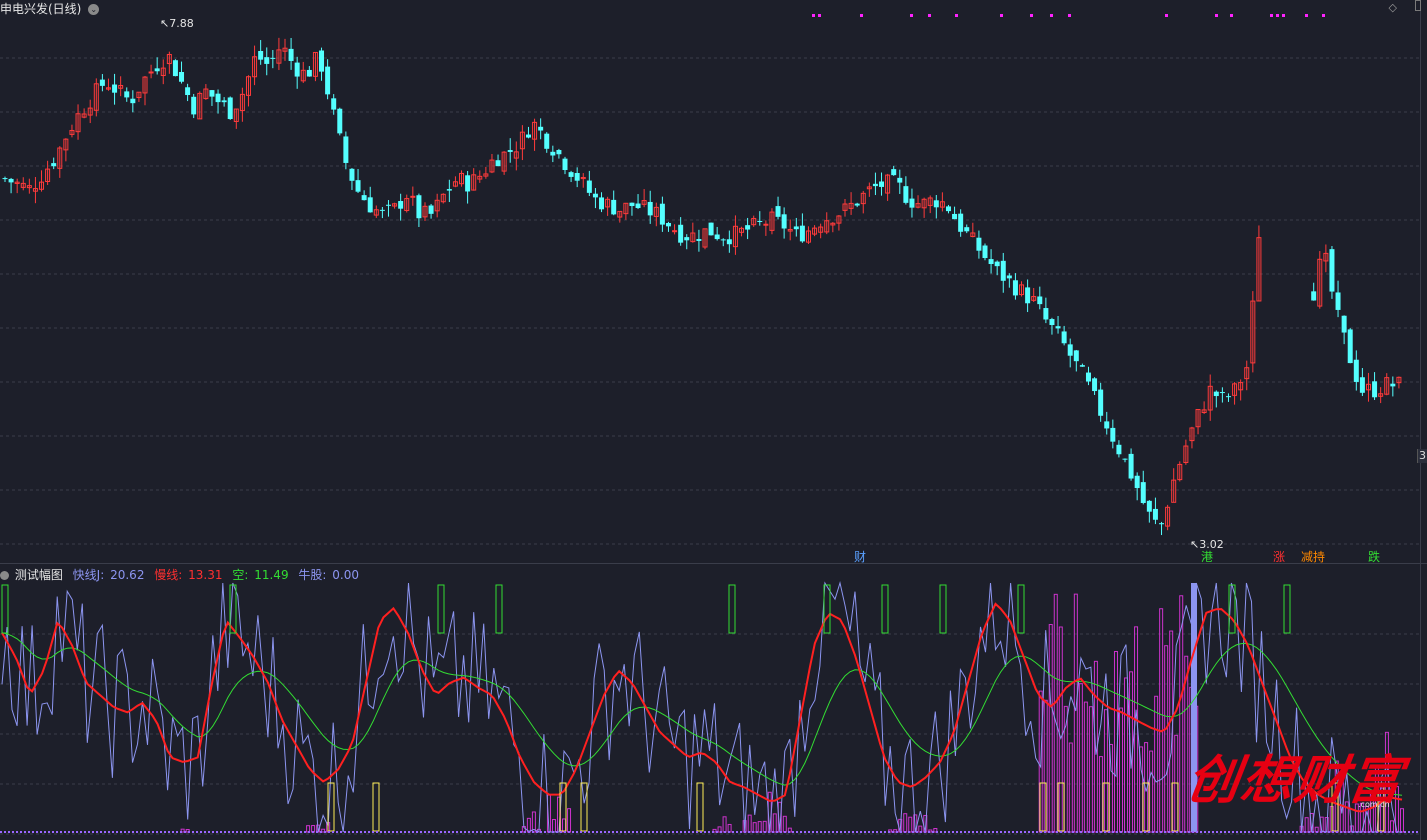 The width and height of the screenshot is (1427, 840). What do you see at coordinates (94, 9) in the screenshot?
I see `chevron-down-icon: ⌄` at bounding box center [94, 9].